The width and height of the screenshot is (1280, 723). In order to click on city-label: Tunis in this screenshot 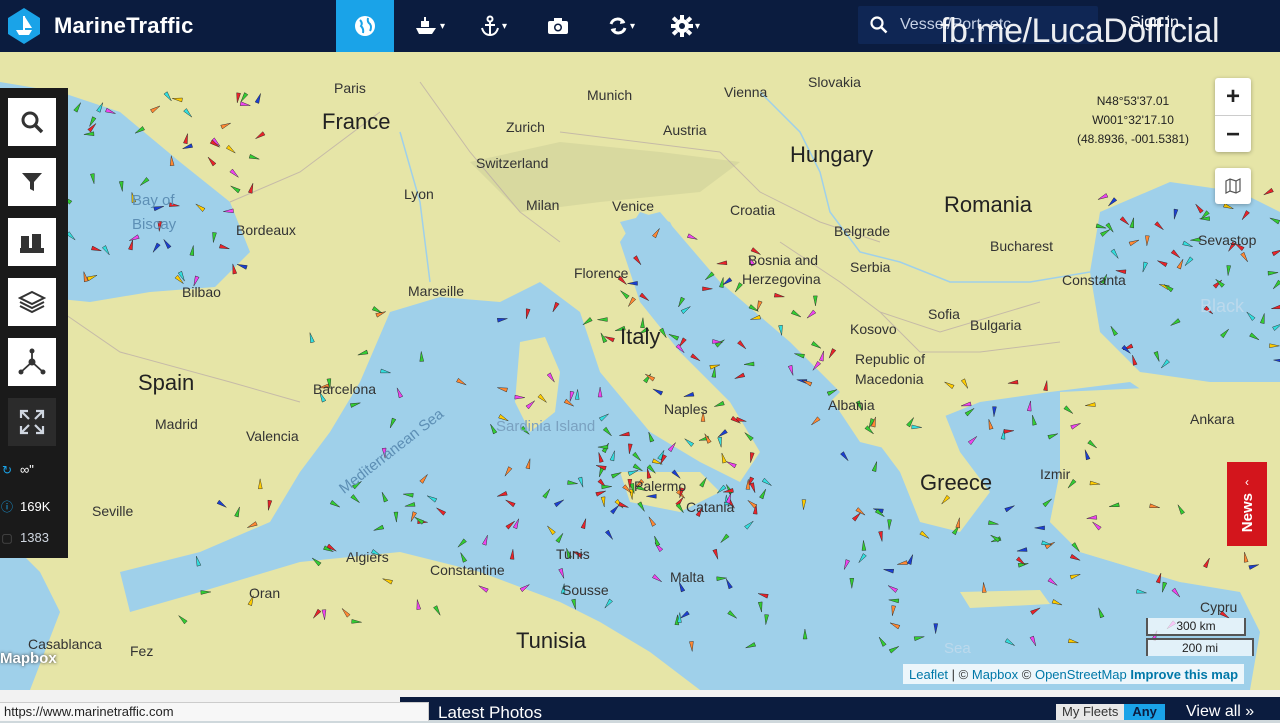, I will do `click(573, 554)`.